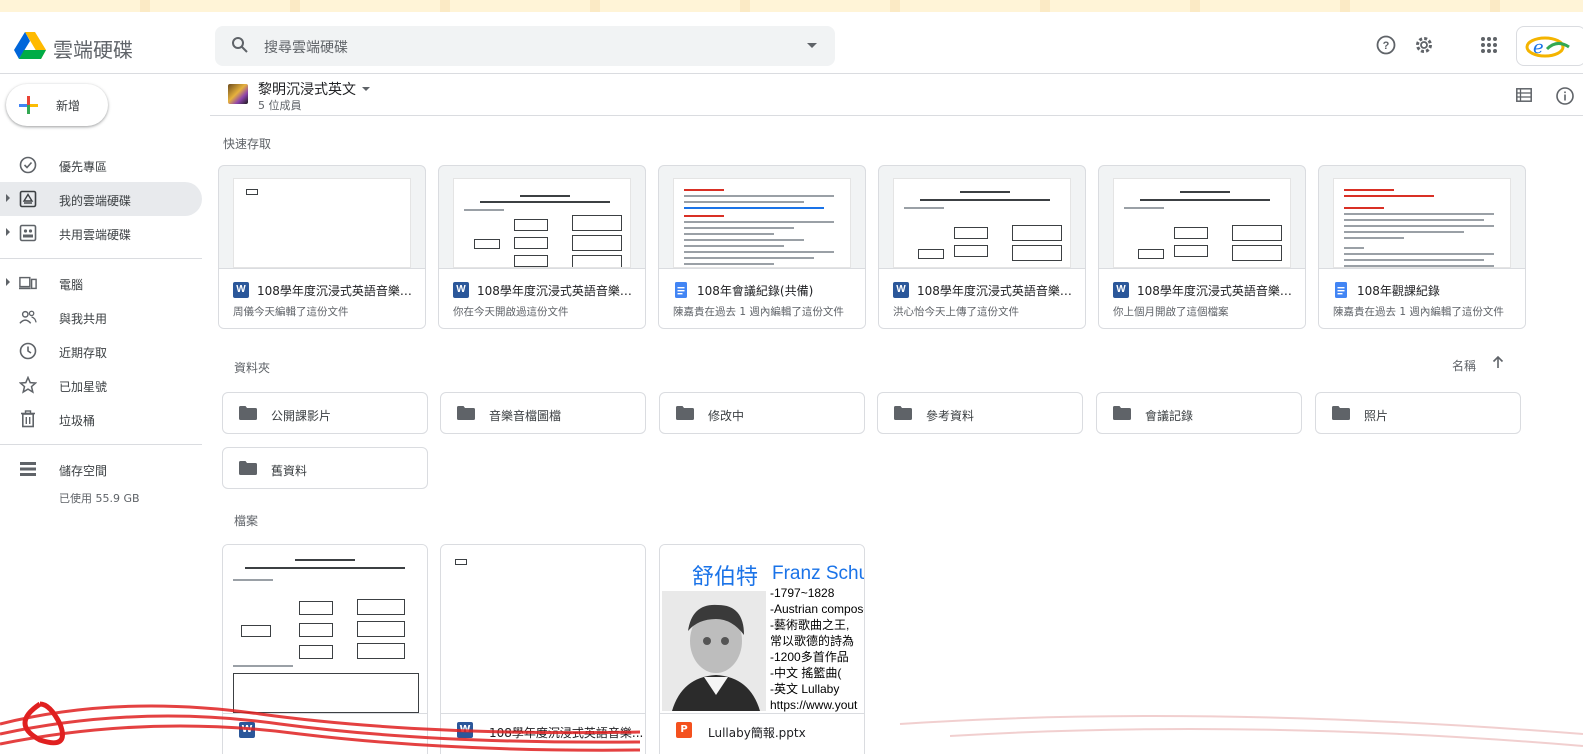 This screenshot has height=754, width=1583. What do you see at coordinates (57, 105) in the screenshot?
I see `new-button: 新增` at bounding box center [57, 105].